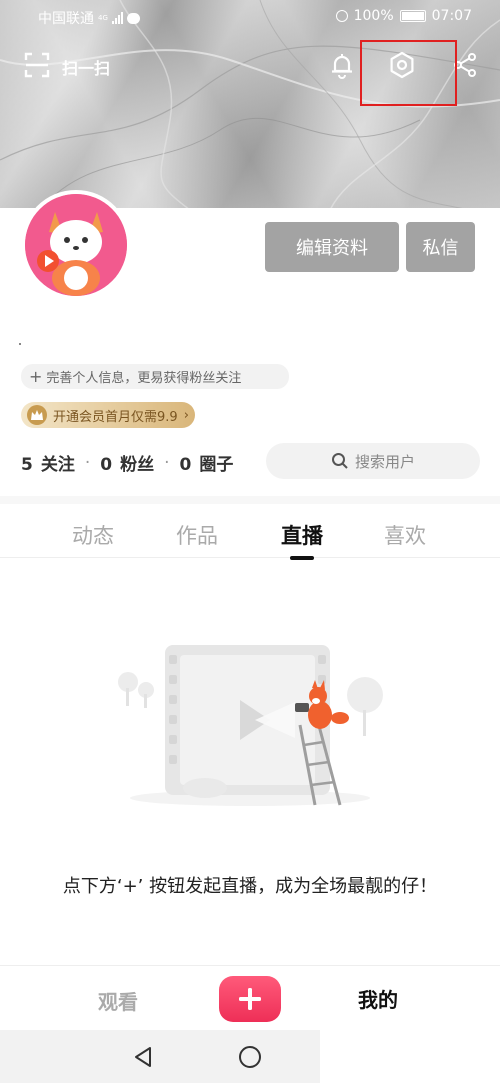  Describe the element at coordinates (341, 16) in the screenshot. I see `alarm-icon` at that location.